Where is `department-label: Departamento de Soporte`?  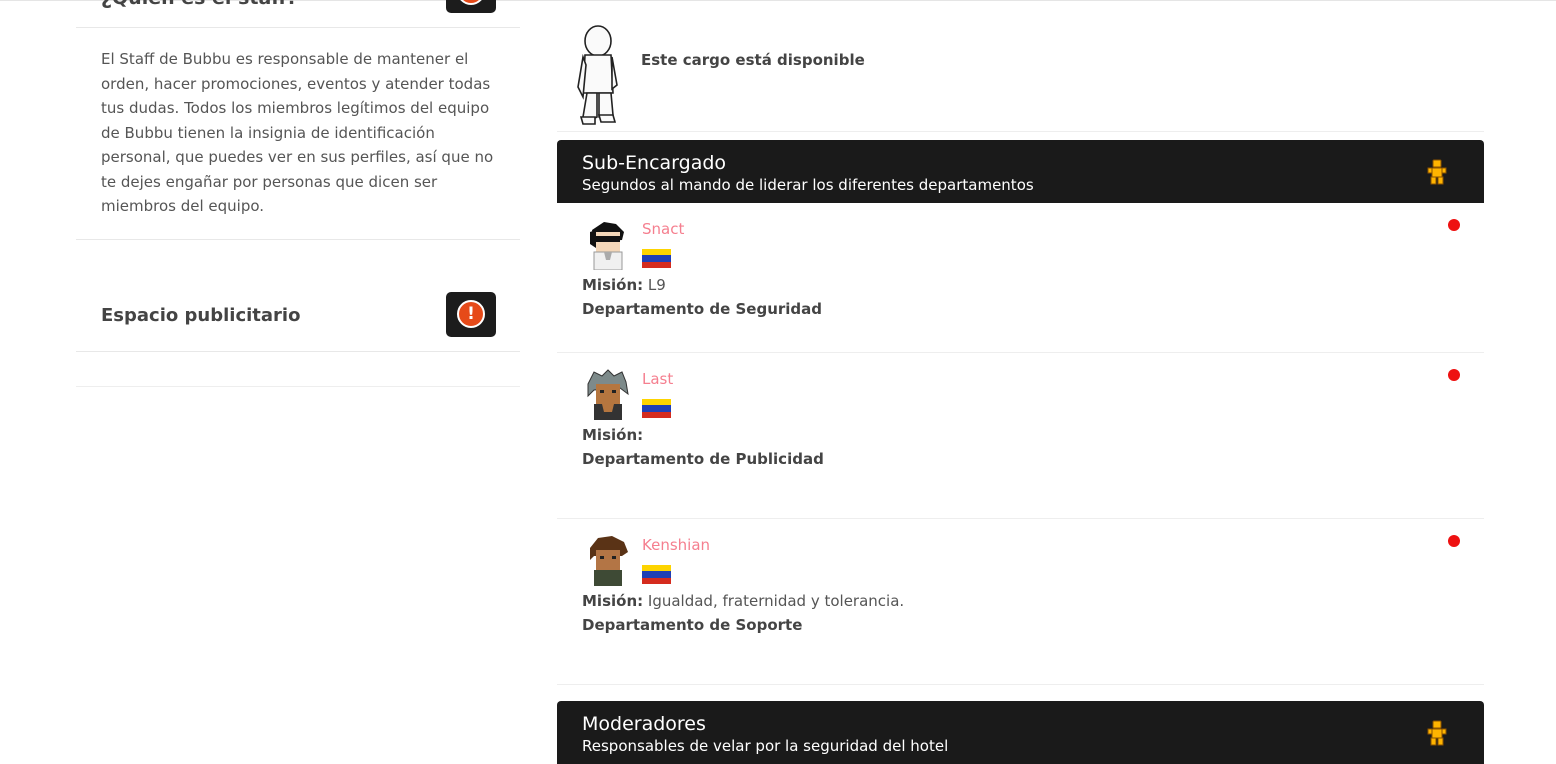
department-label: Departamento de Soporte is located at coordinates (692, 625).